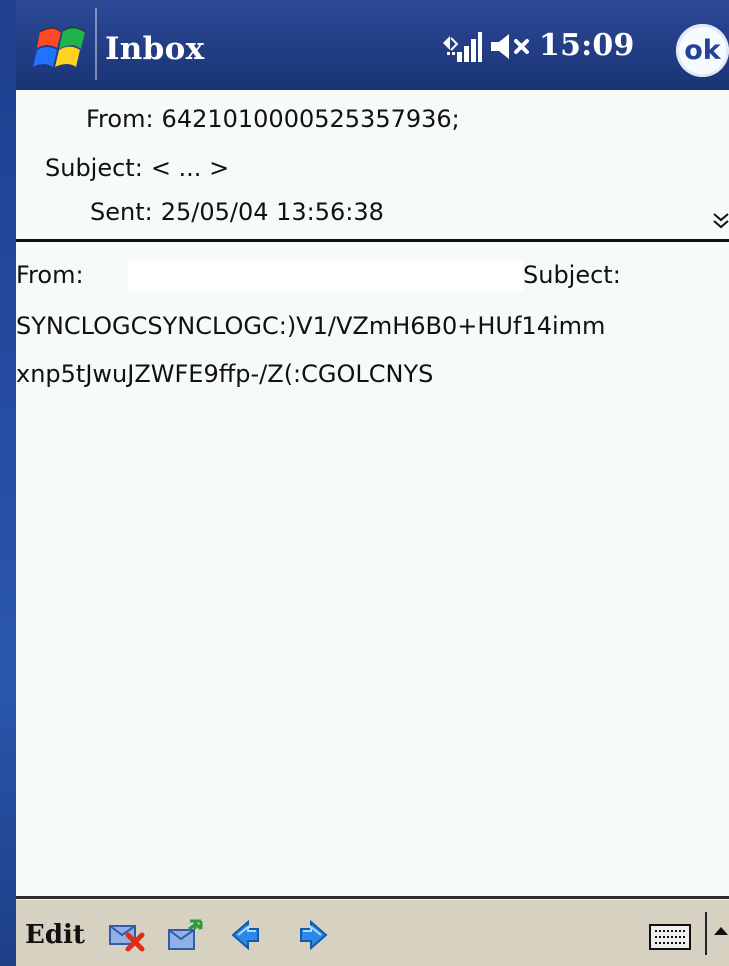 Image resolution: width=729 pixels, height=966 pixels. What do you see at coordinates (120, 119) in the screenshot?
I see `from-label: From:` at bounding box center [120, 119].